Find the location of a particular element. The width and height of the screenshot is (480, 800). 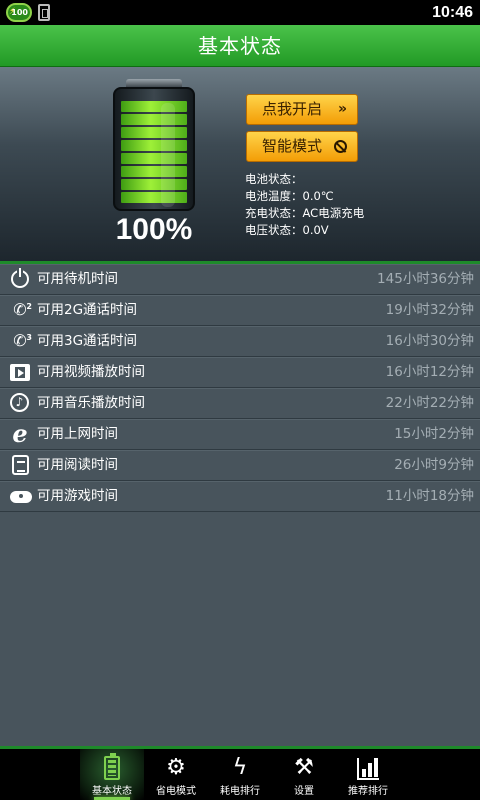

tab-power-saving: ⚙ 省电模式 is located at coordinates (176, 774).